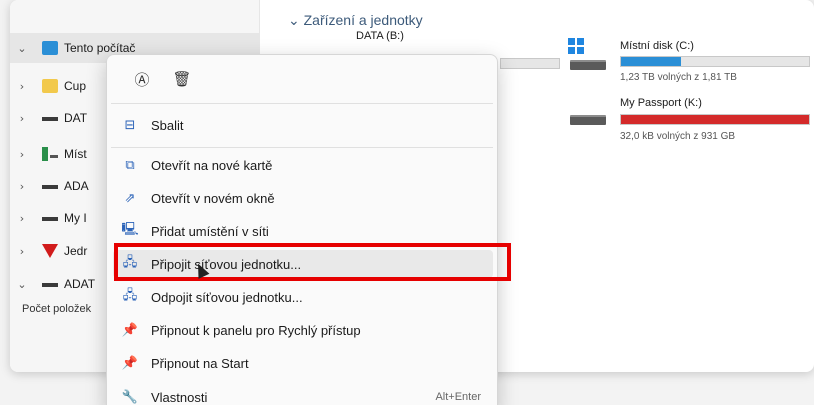  I want to click on shortcut-label: Alt+Enter, so click(458, 397).